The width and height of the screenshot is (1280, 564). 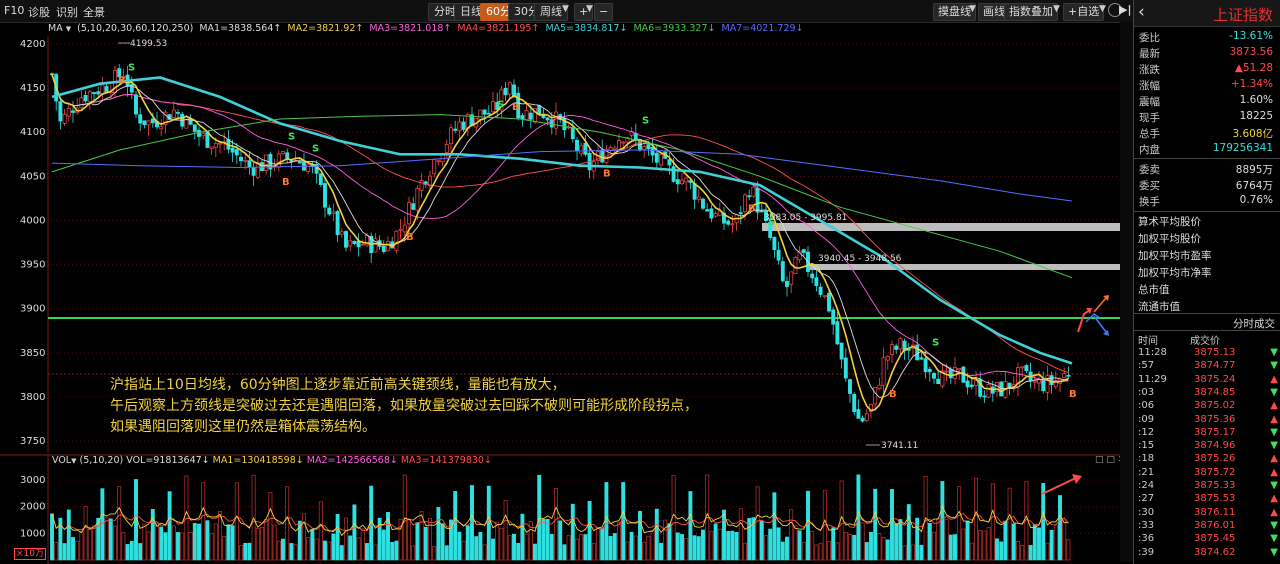 What do you see at coordinates (1215, 512) in the screenshot?
I see `trade-price: 3876.11` at bounding box center [1215, 512].